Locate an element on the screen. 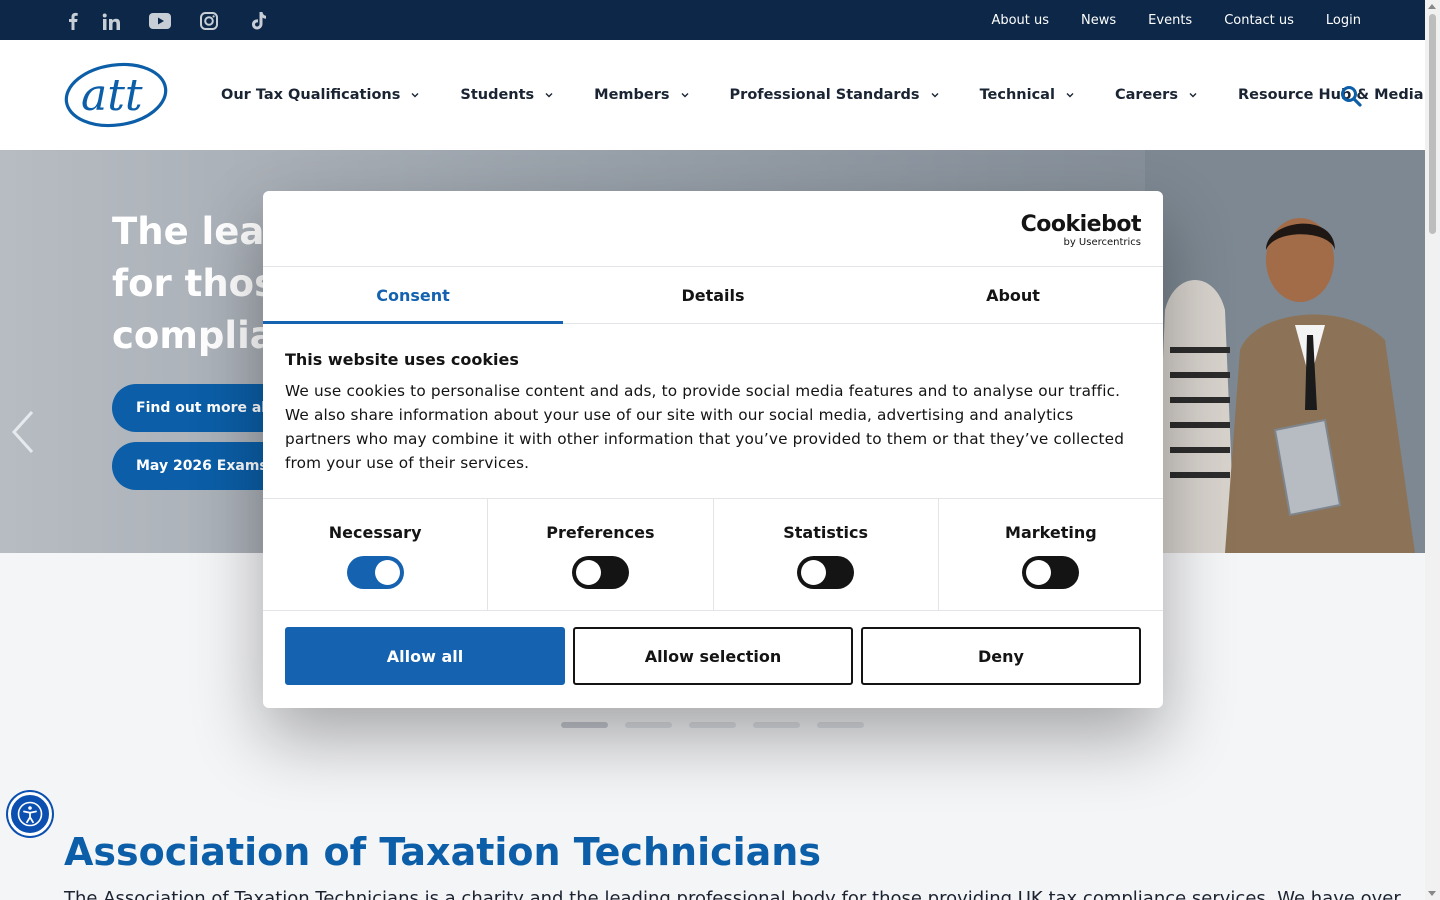 Image resolution: width=1440 pixels, height=900 pixels. page-title: Association of Taxation Technicians is located at coordinates (442, 852).